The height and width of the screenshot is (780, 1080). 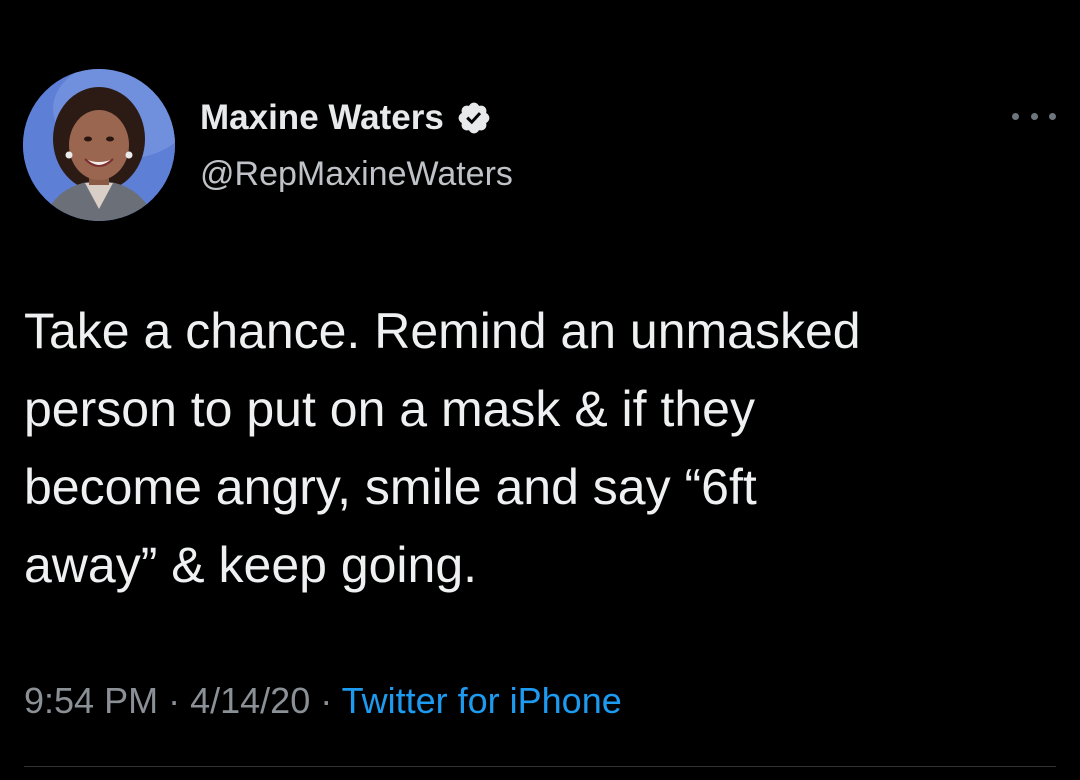 I want to click on tweet-date: 4/14/20, so click(x=250, y=700).